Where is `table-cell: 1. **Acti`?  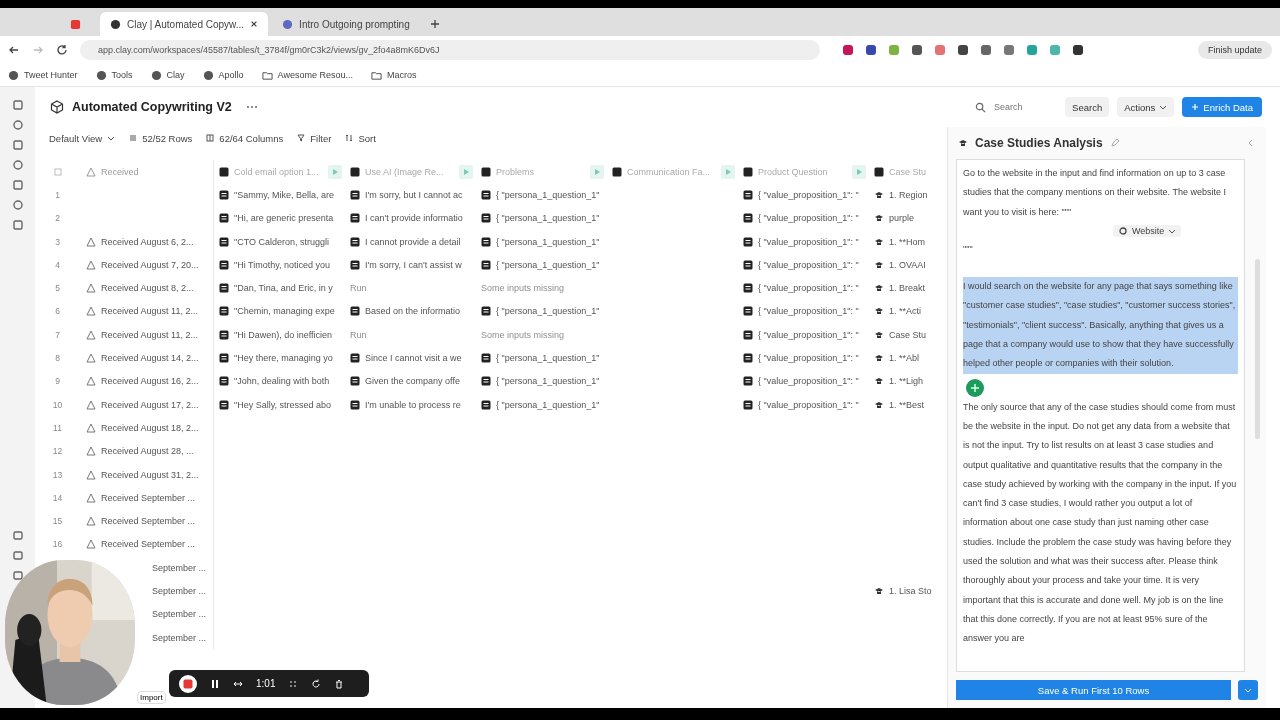
table-cell: 1. **Acti is located at coordinates (905, 311).